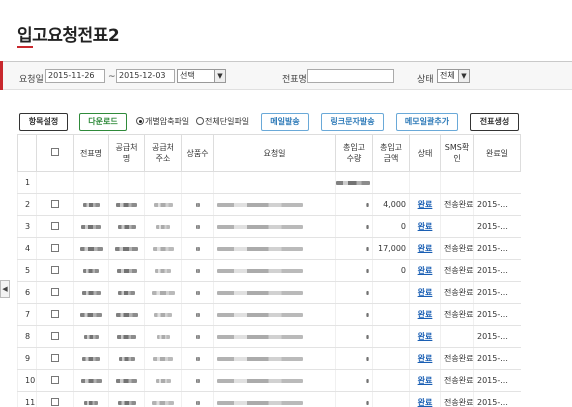  Describe the element at coordinates (497, 153) in the screenshot. I see `header-done-date: 완료일` at that location.